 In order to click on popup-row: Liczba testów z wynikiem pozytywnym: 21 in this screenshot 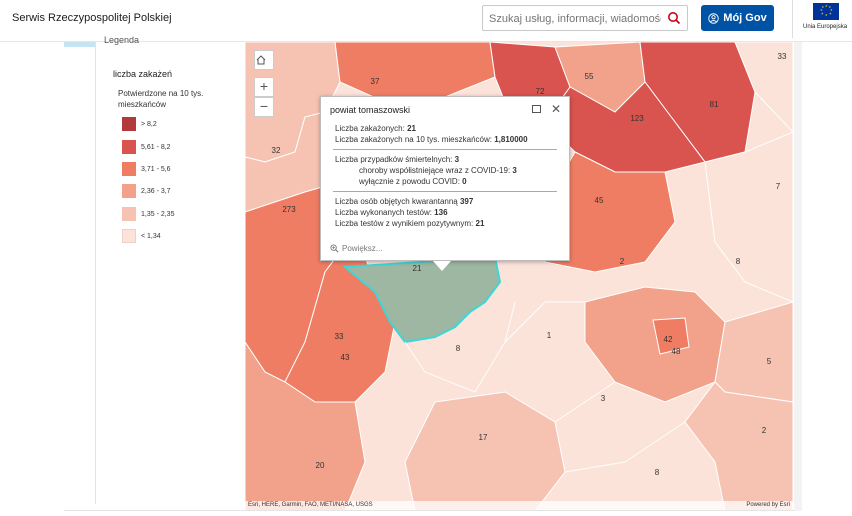, I will do `click(409, 223)`.